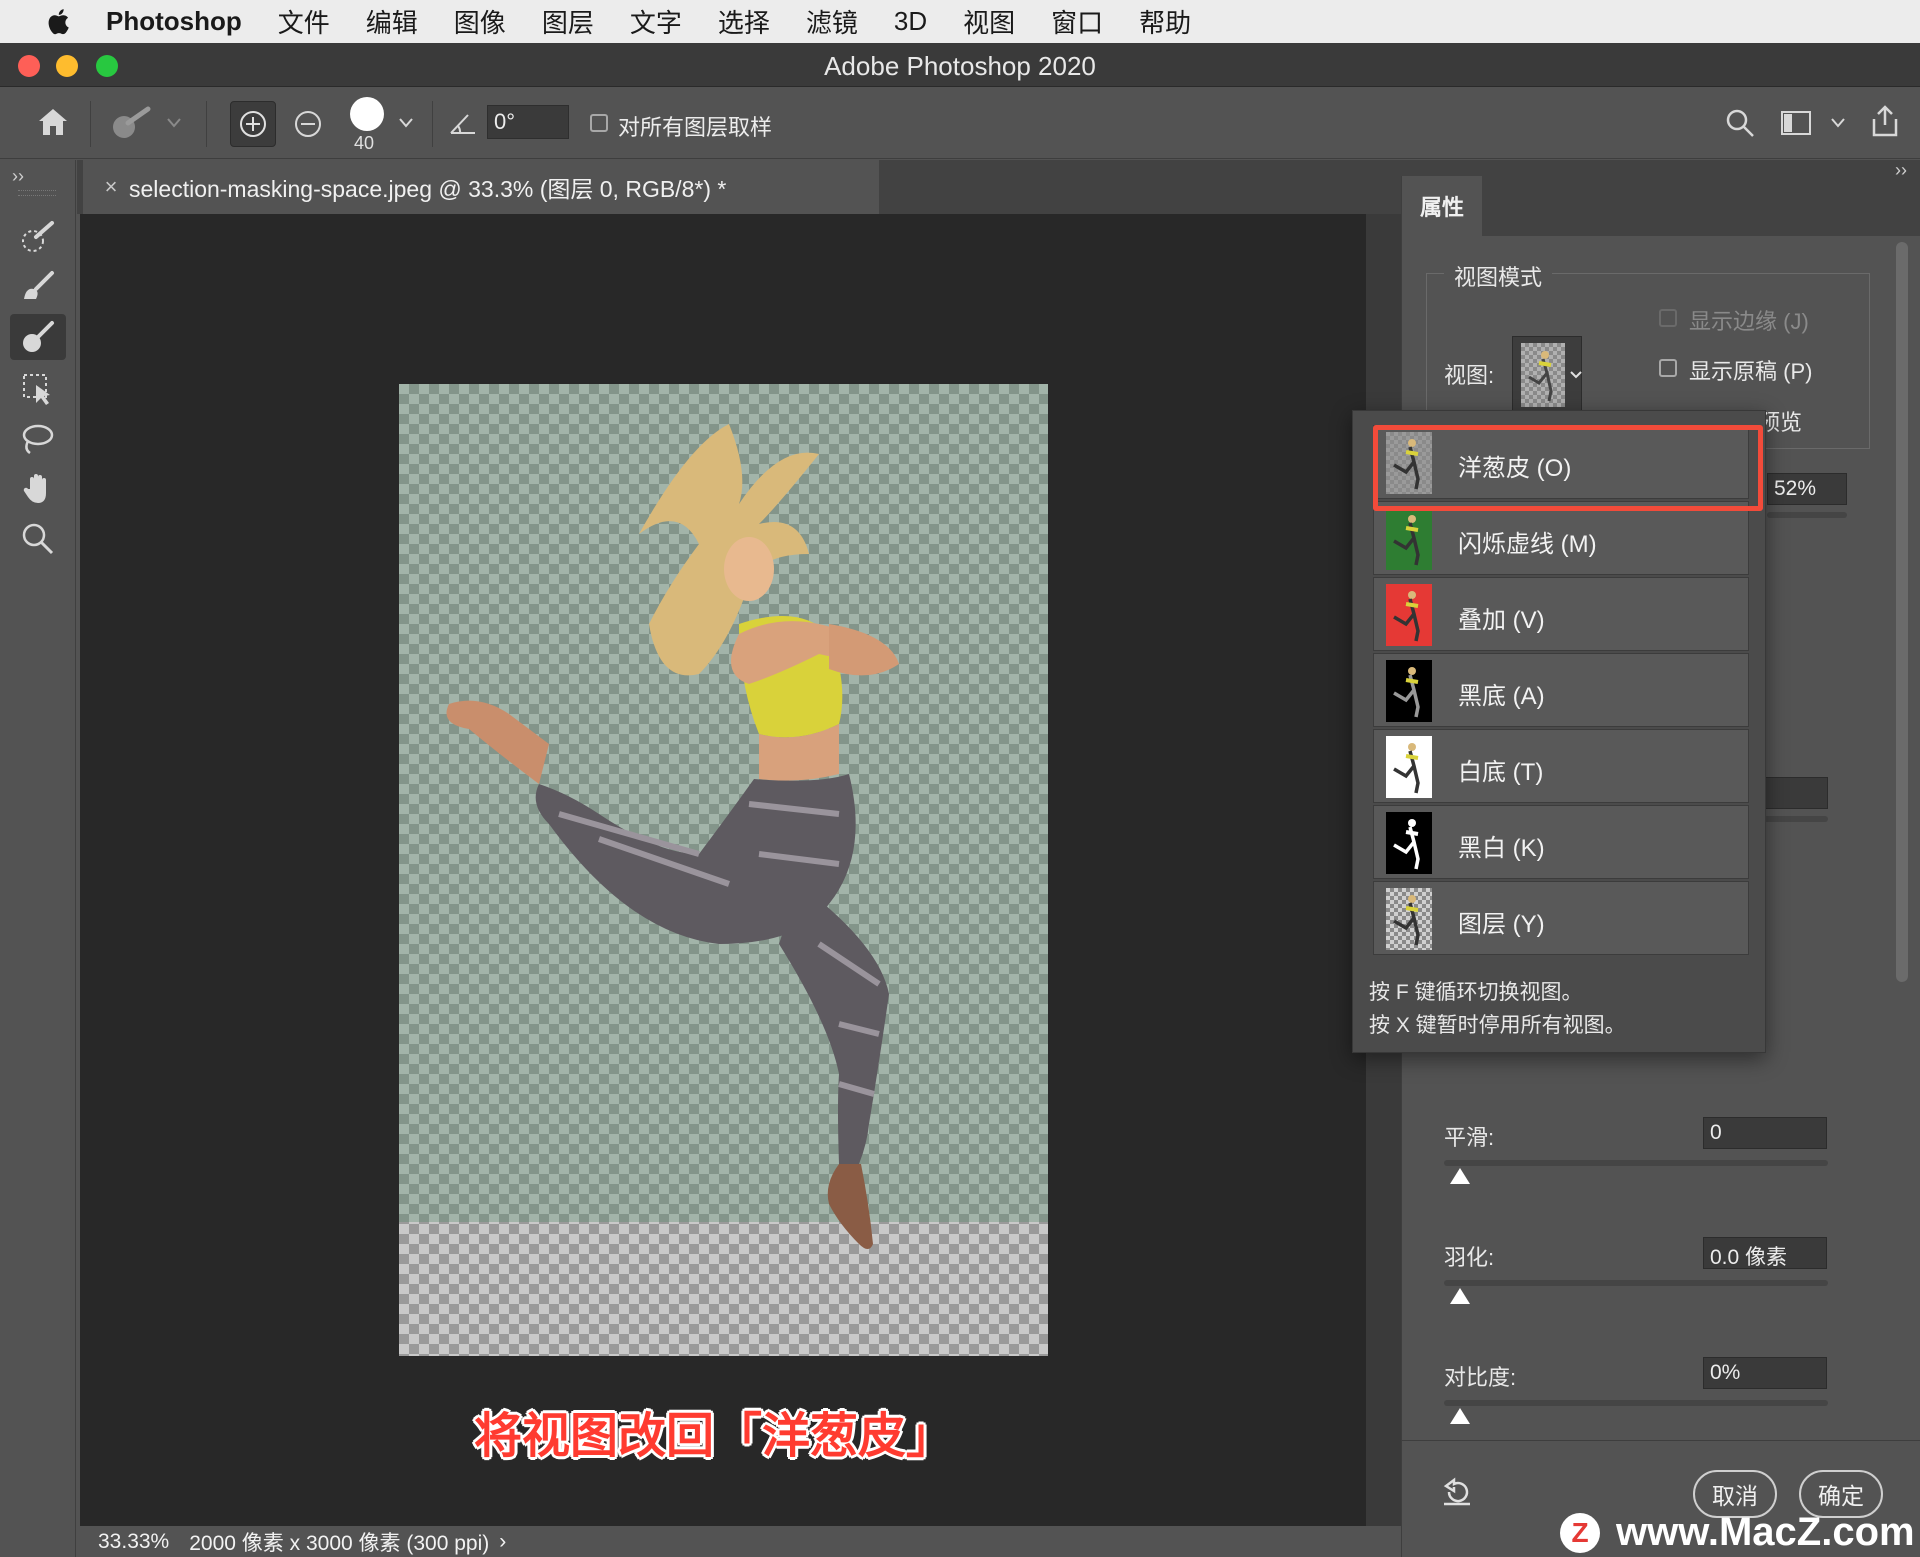  What do you see at coordinates (60, 22) in the screenshot?
I see `apple-icon` at bounding box center [60, 22].